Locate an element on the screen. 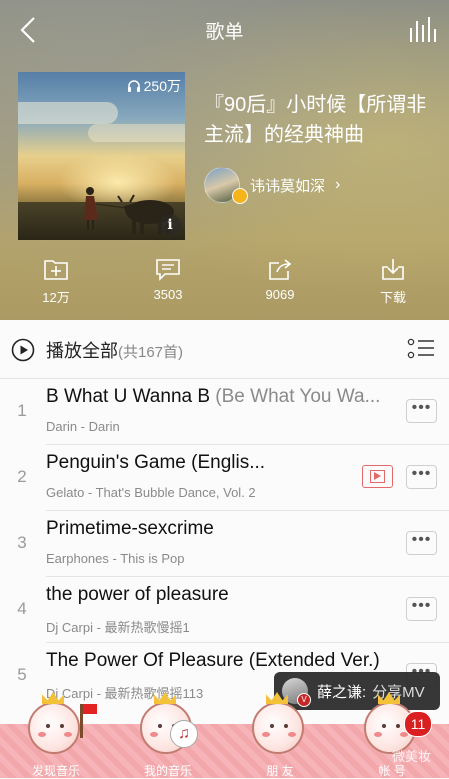 The image size is (449, 779). play-all-text: 播放全部 is located at coordinates (82, 351).